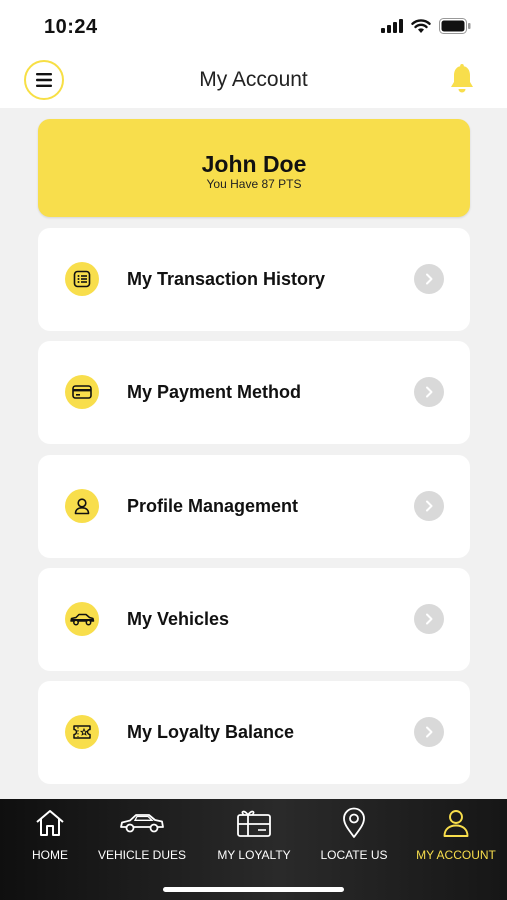 The image size is (507, 900). What do you see at coordinates (253, 889) in the screenshot?
I see `home-indicator` at bounding box center [253, 889].